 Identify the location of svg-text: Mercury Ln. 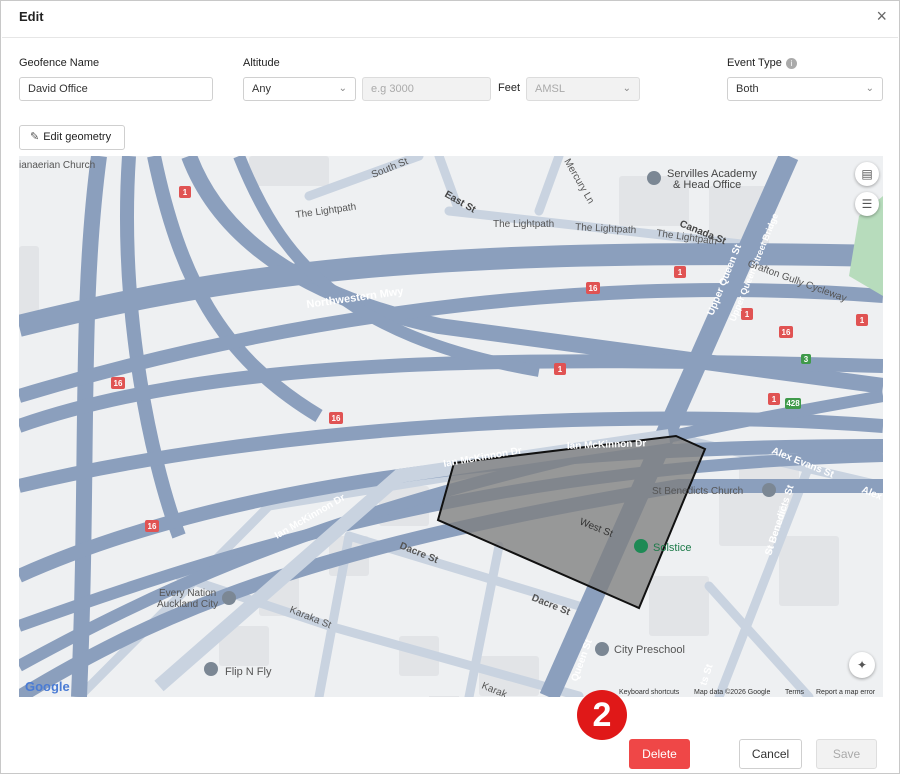
(578, 181).